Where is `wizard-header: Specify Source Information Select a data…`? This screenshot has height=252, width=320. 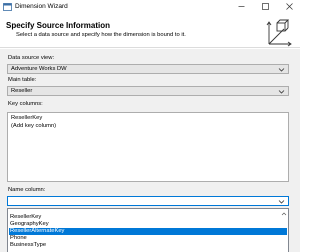
wizard-header: Specify Source Information Select a data… is located at coordinates (150, 31).